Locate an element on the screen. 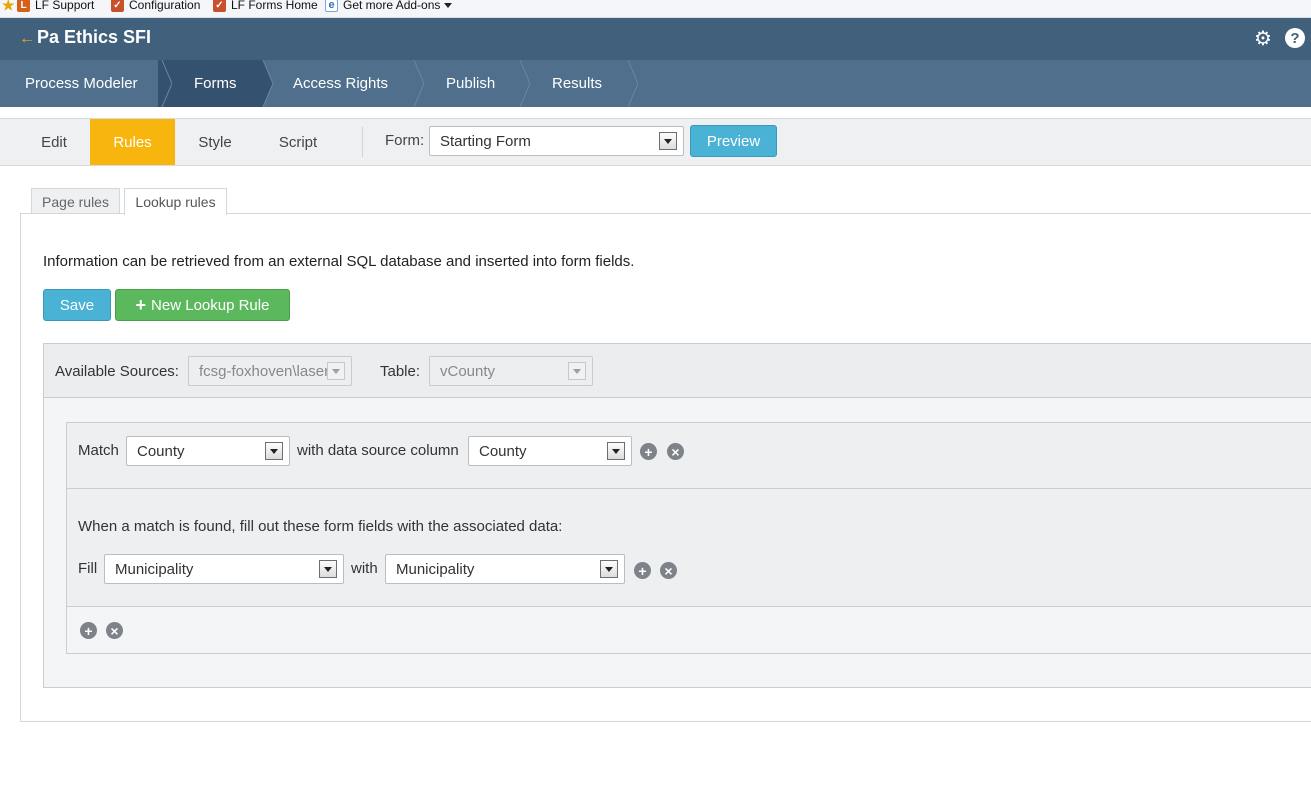 Image resolution: width=1311 pixels, height=795 pixels. match-column-select: County is located at coordinates (550, 451).